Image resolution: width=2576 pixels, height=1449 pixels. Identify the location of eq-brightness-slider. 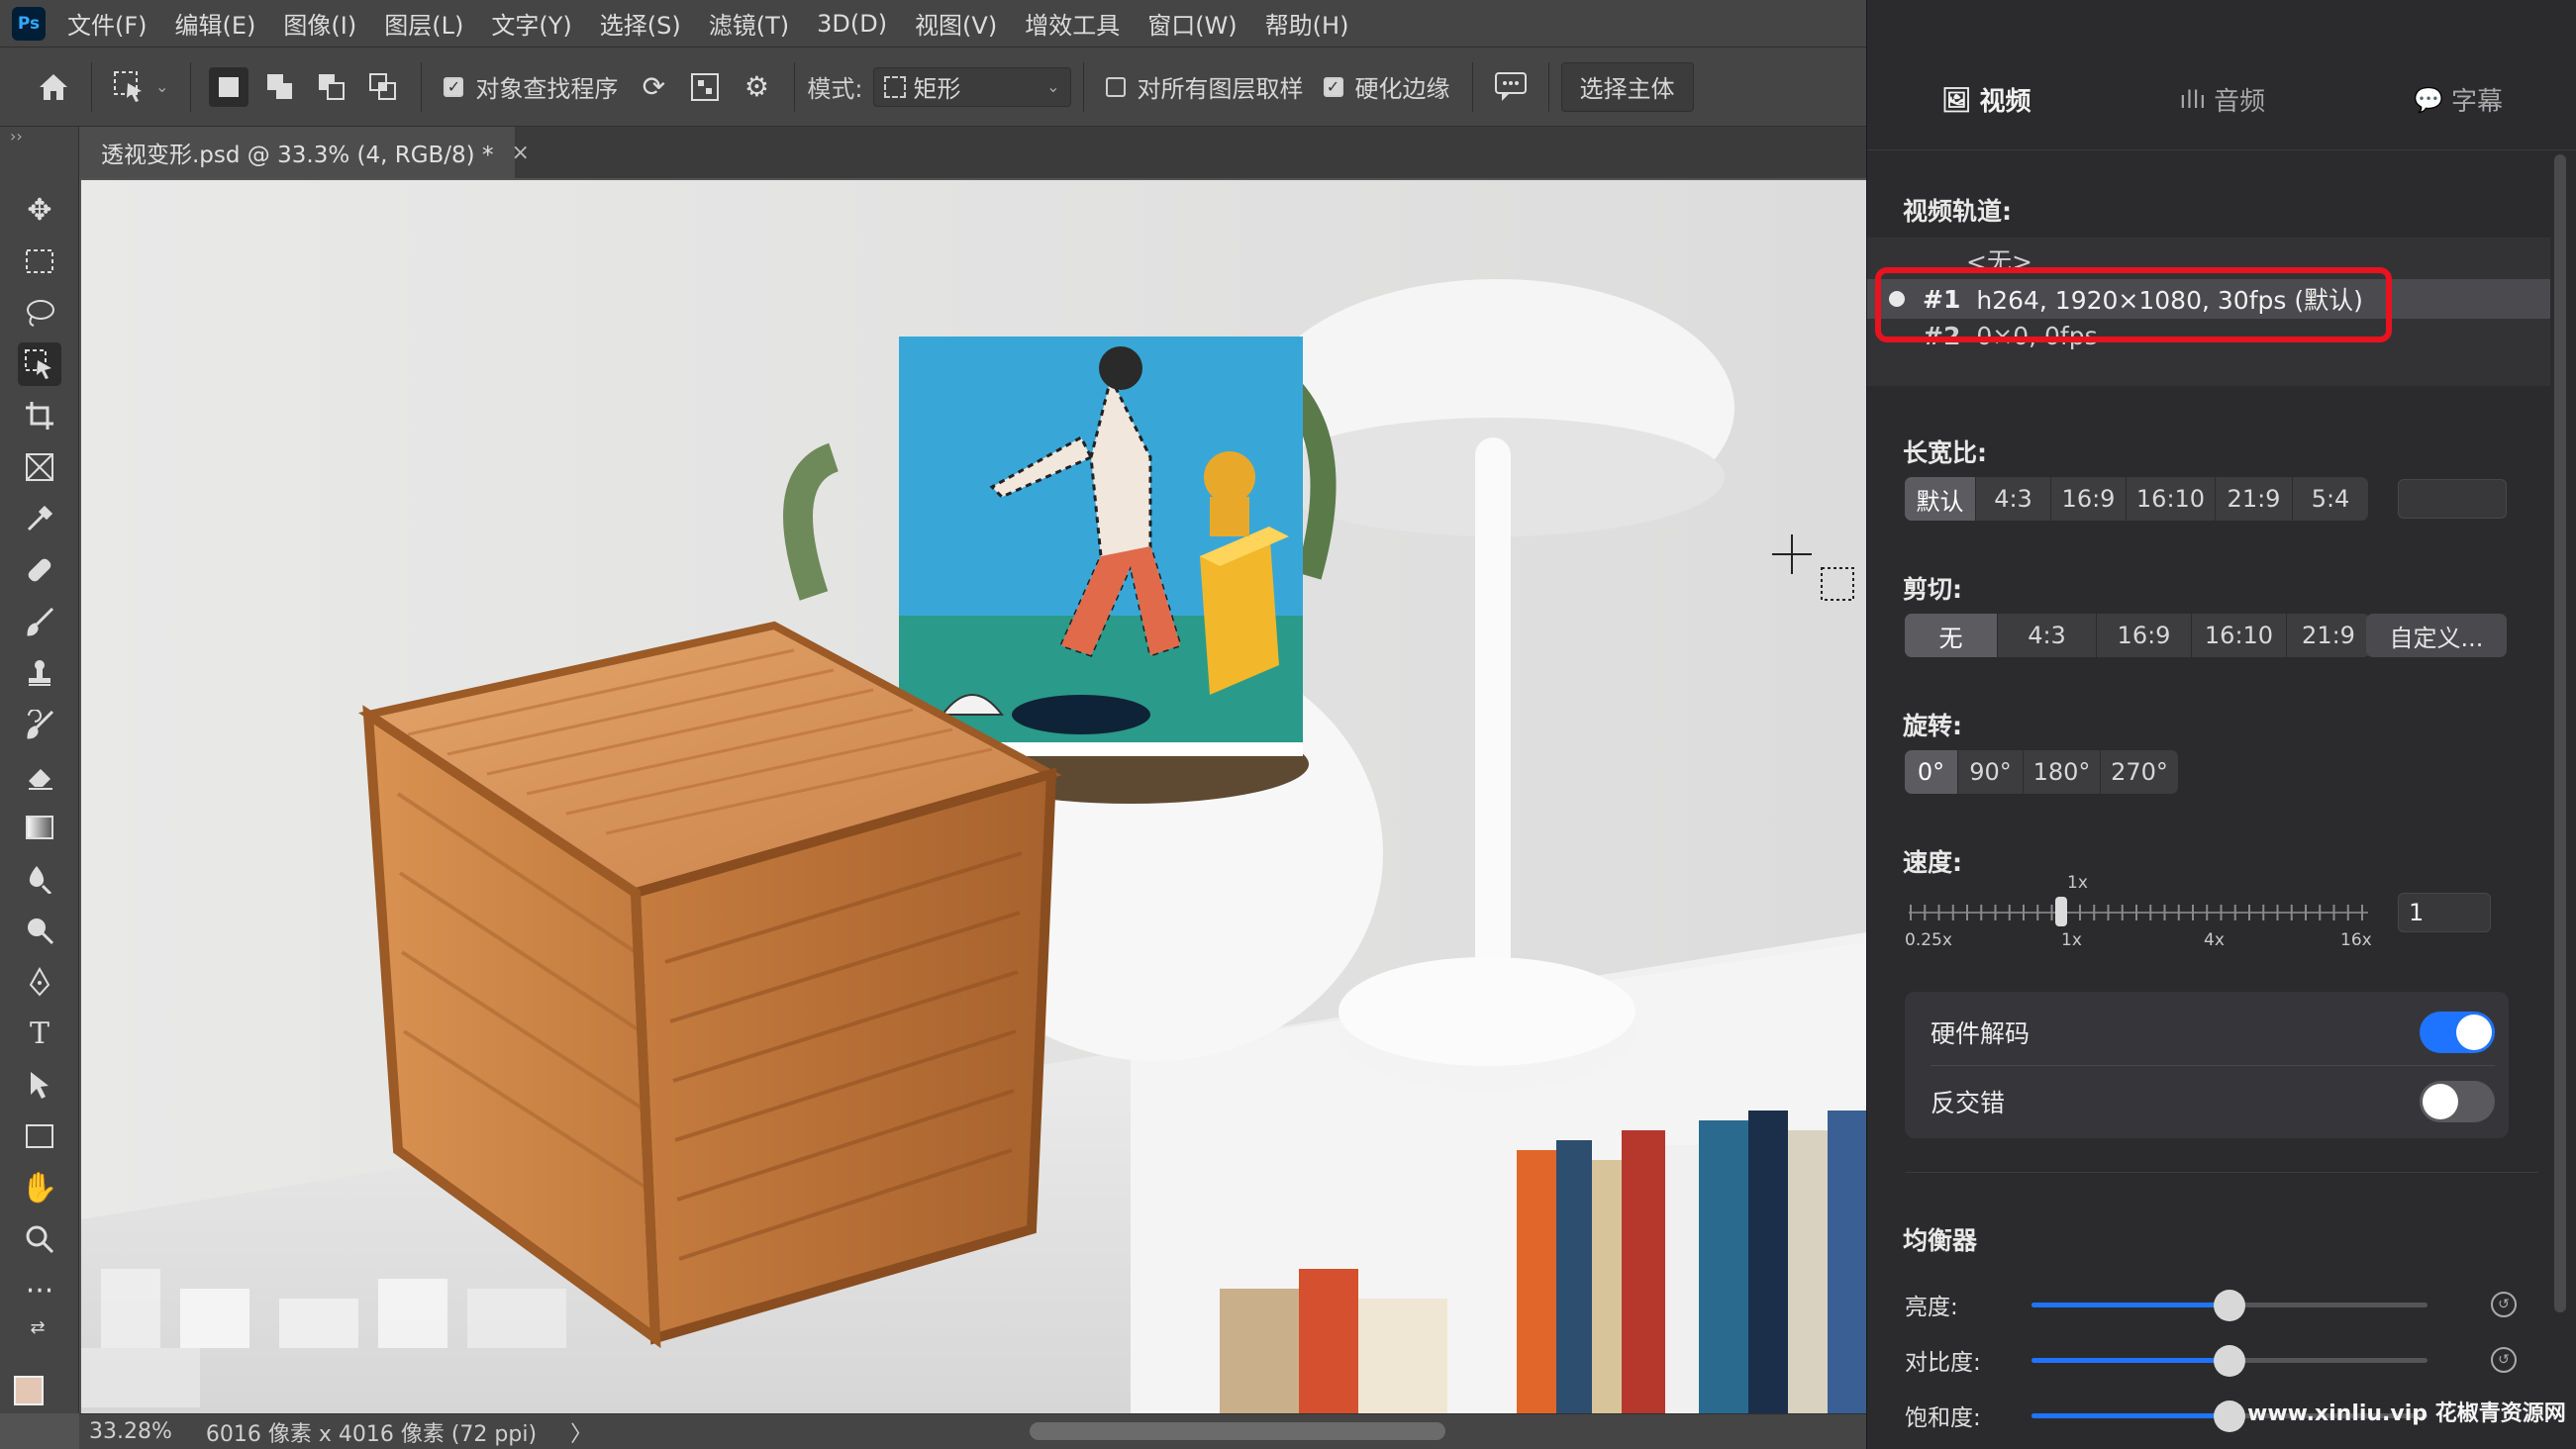
(2229, 1305).